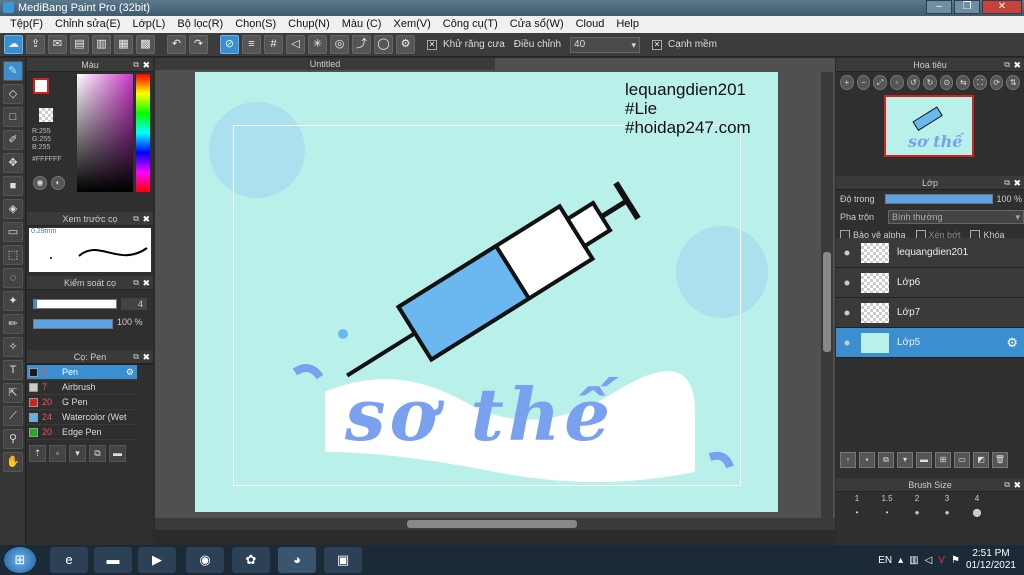 Image resolution: width=1024 pixels, height=575 pixels. I want to click on hue-slider, so click(143, 133).